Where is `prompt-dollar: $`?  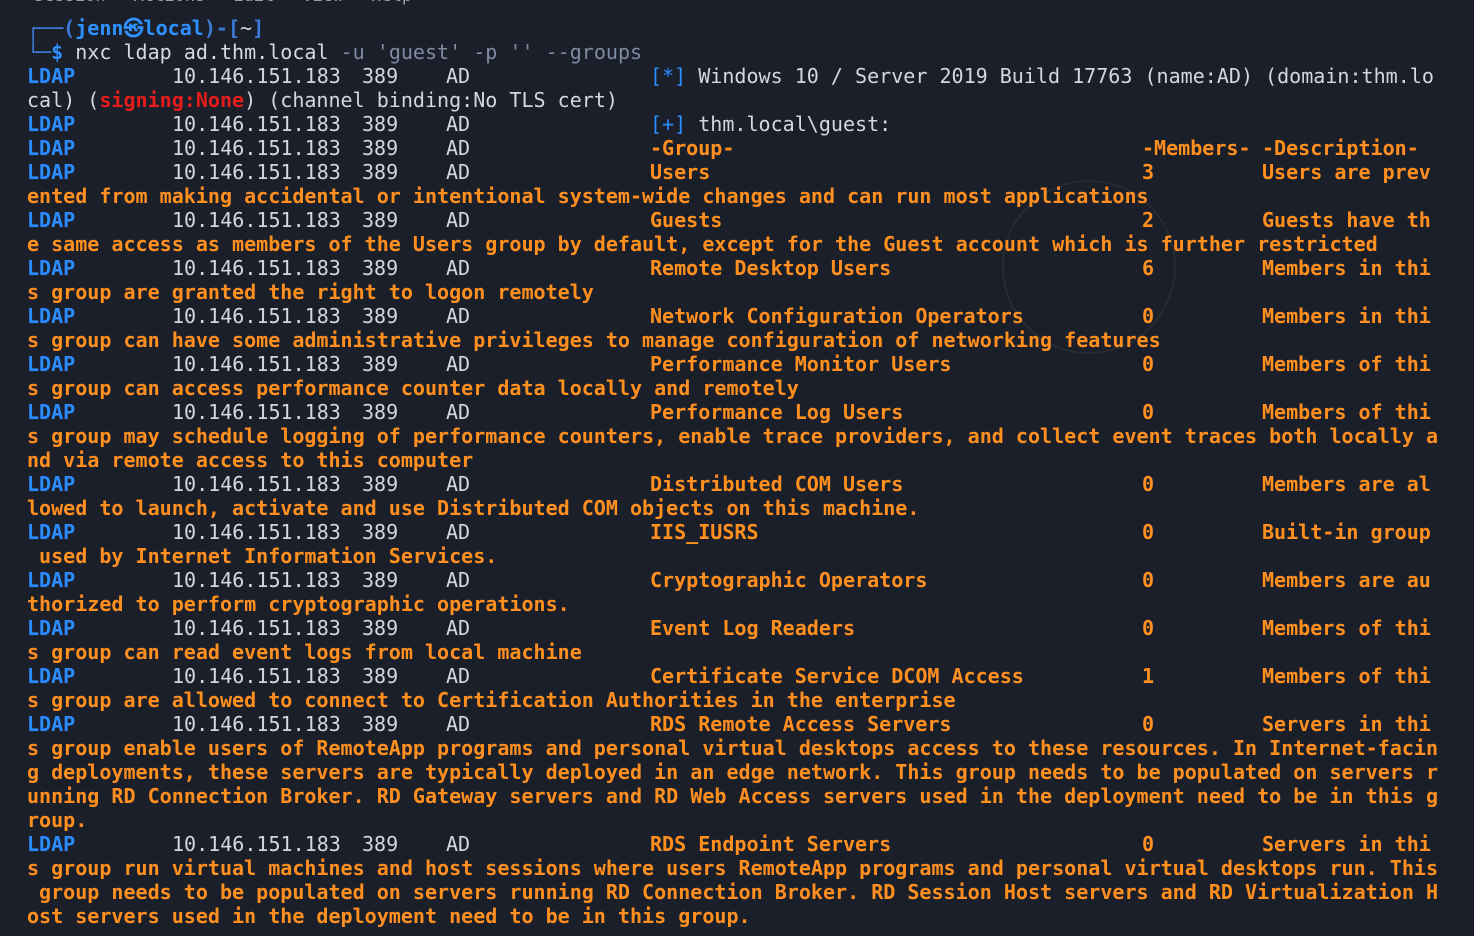
prompt-dollar: $ is located at coordinates (63, 52).